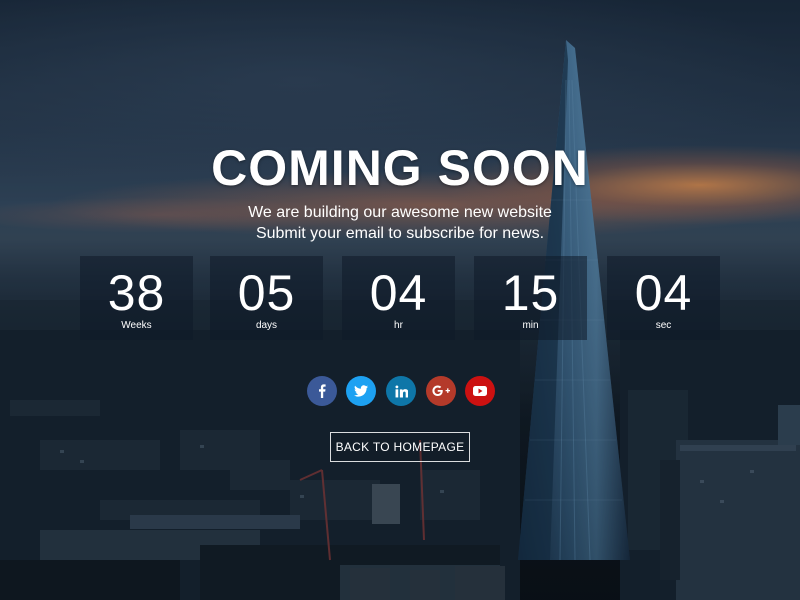 This screenshot has height=600, width=800. What do you see at coordinates (663, 293) in the screenshot?
I see `countdown-seconds-value: 04` at bounding box center [663, 293].